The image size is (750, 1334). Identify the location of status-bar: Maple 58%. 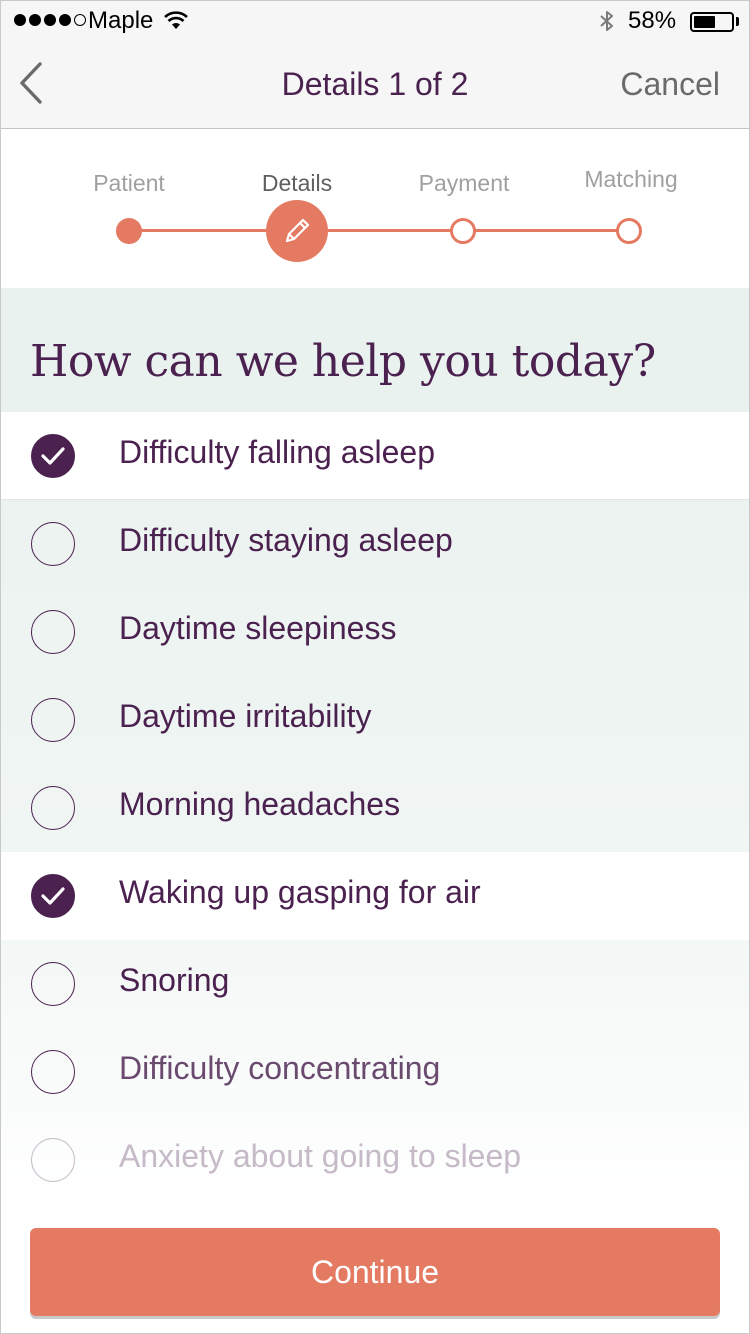
(375, 21).